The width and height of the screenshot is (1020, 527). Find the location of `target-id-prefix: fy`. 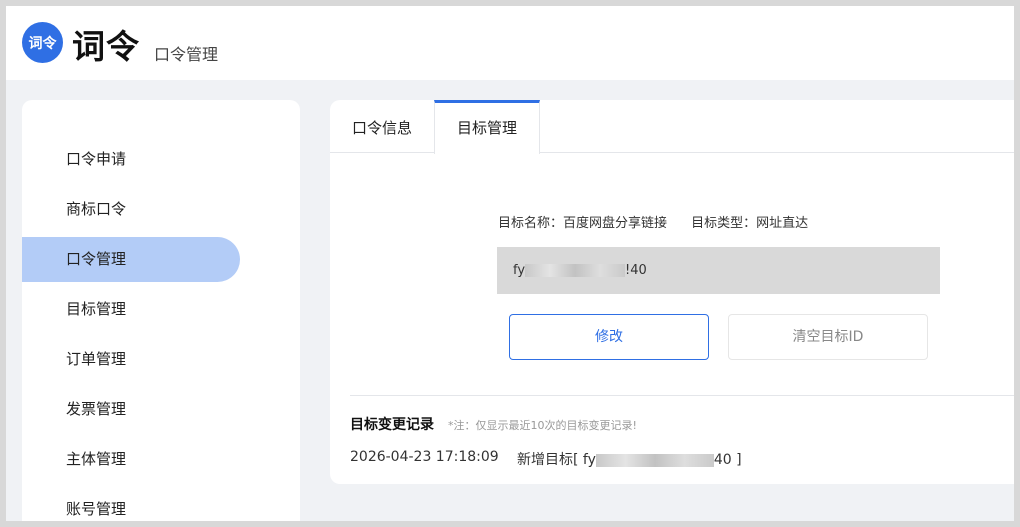

target-id-prefix: fy is located at coordinates (519, 270).